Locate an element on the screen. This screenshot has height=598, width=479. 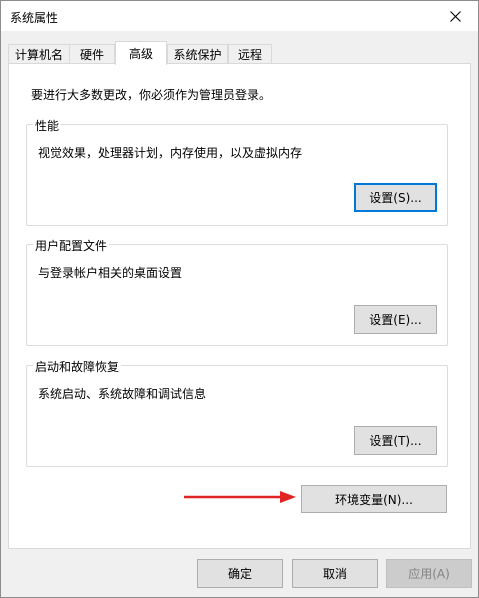
apply-button: 应用(A) is located at coordinates (429, 573).